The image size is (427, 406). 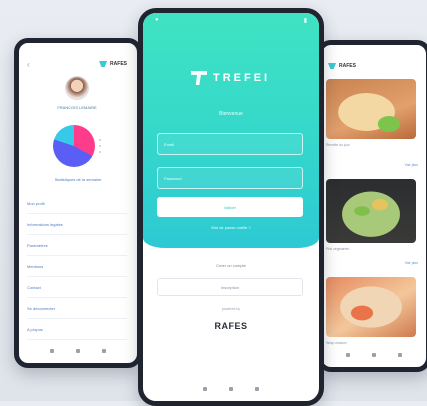 I want to click on pie-caption: Statistiques de la semaine, so click(x=78, y=179).